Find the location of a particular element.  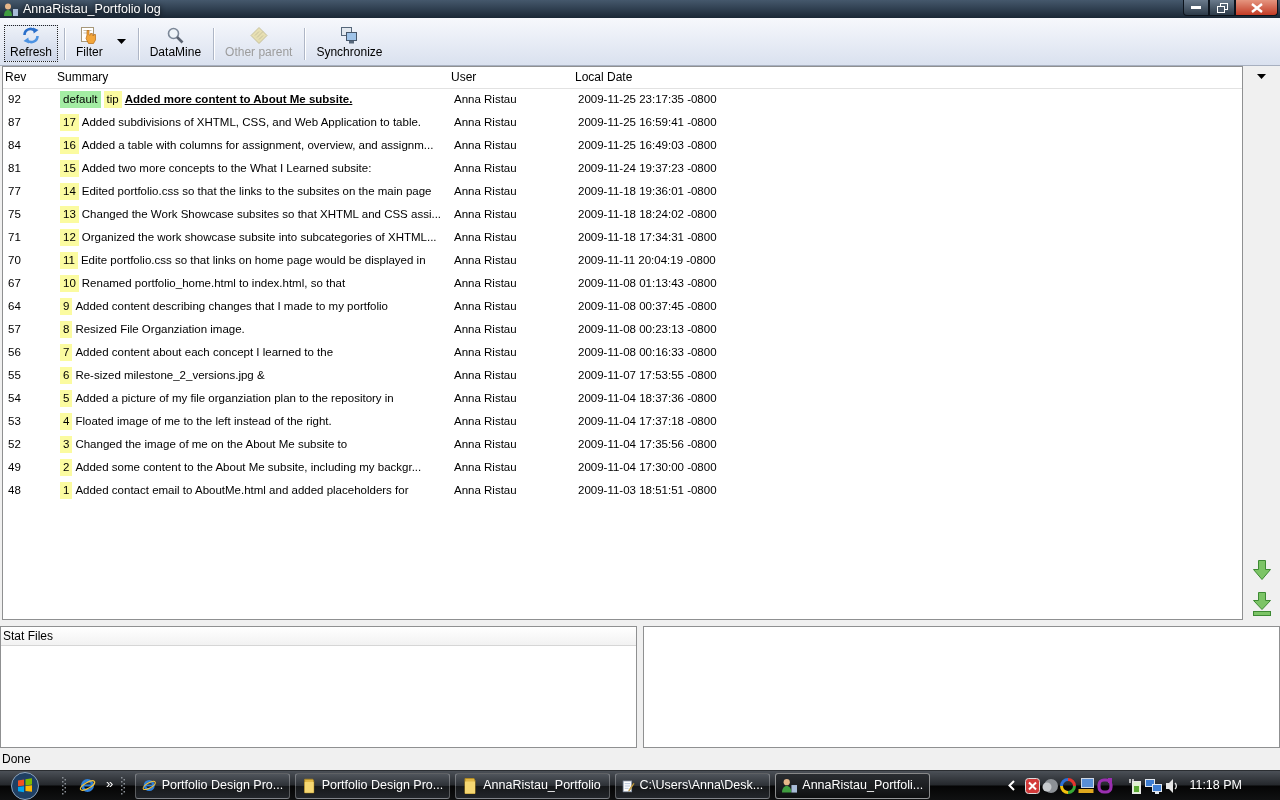

shield-x-icon is located at coordinates (1033, 785).